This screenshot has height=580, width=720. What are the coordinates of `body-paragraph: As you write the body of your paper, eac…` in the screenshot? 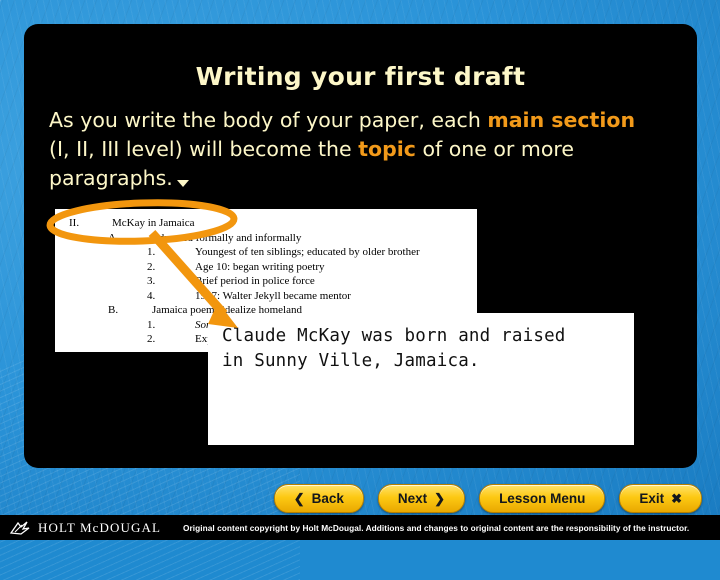 It's located at (369, 149).